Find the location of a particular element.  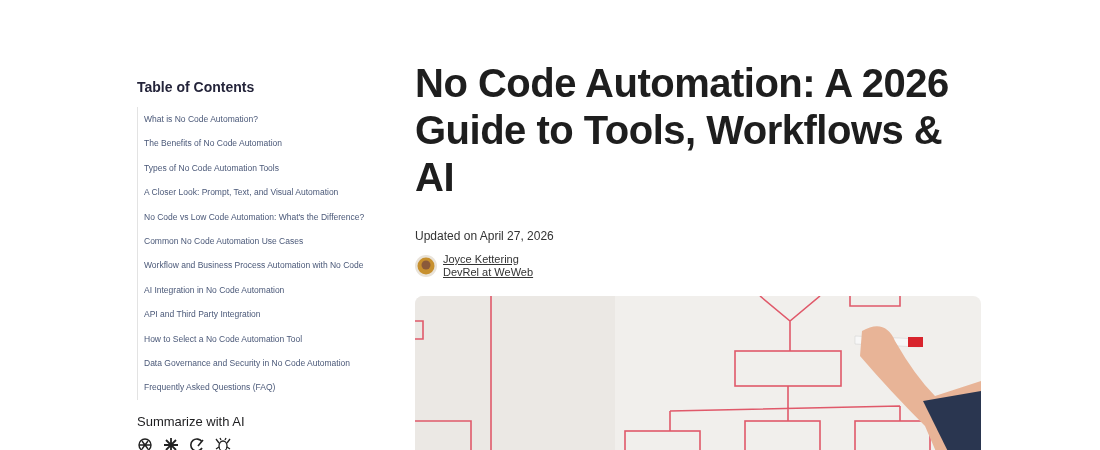

toc-heading: Table of Contents is located at coordinates (196, 87).